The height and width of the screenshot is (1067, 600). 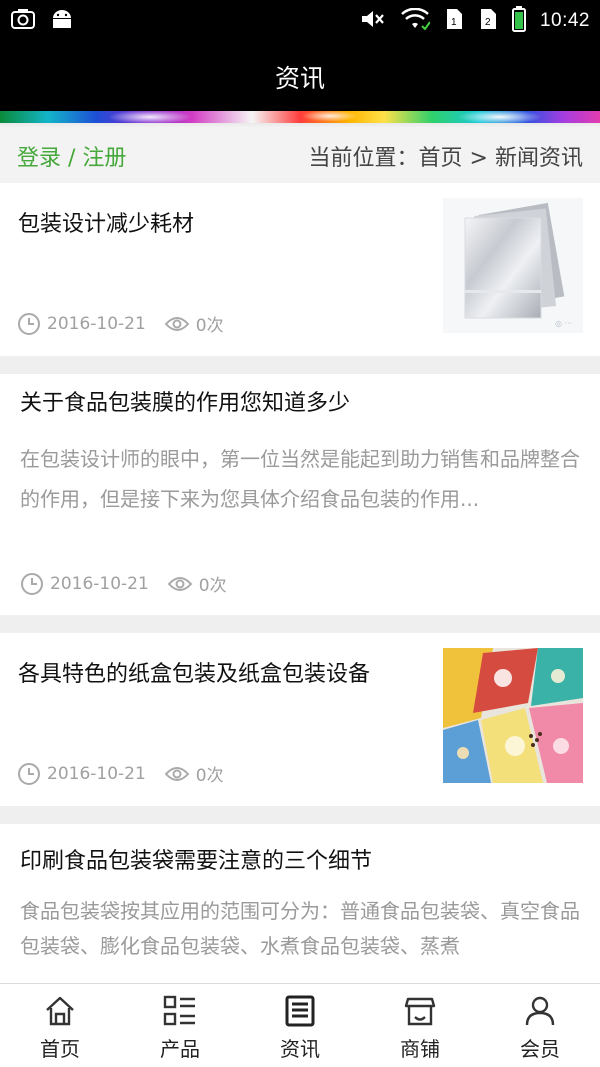 What do you see at coordinates (104, 158) in the screenshot?
I see `register-link: 注册` at bounding box center [104, 158].